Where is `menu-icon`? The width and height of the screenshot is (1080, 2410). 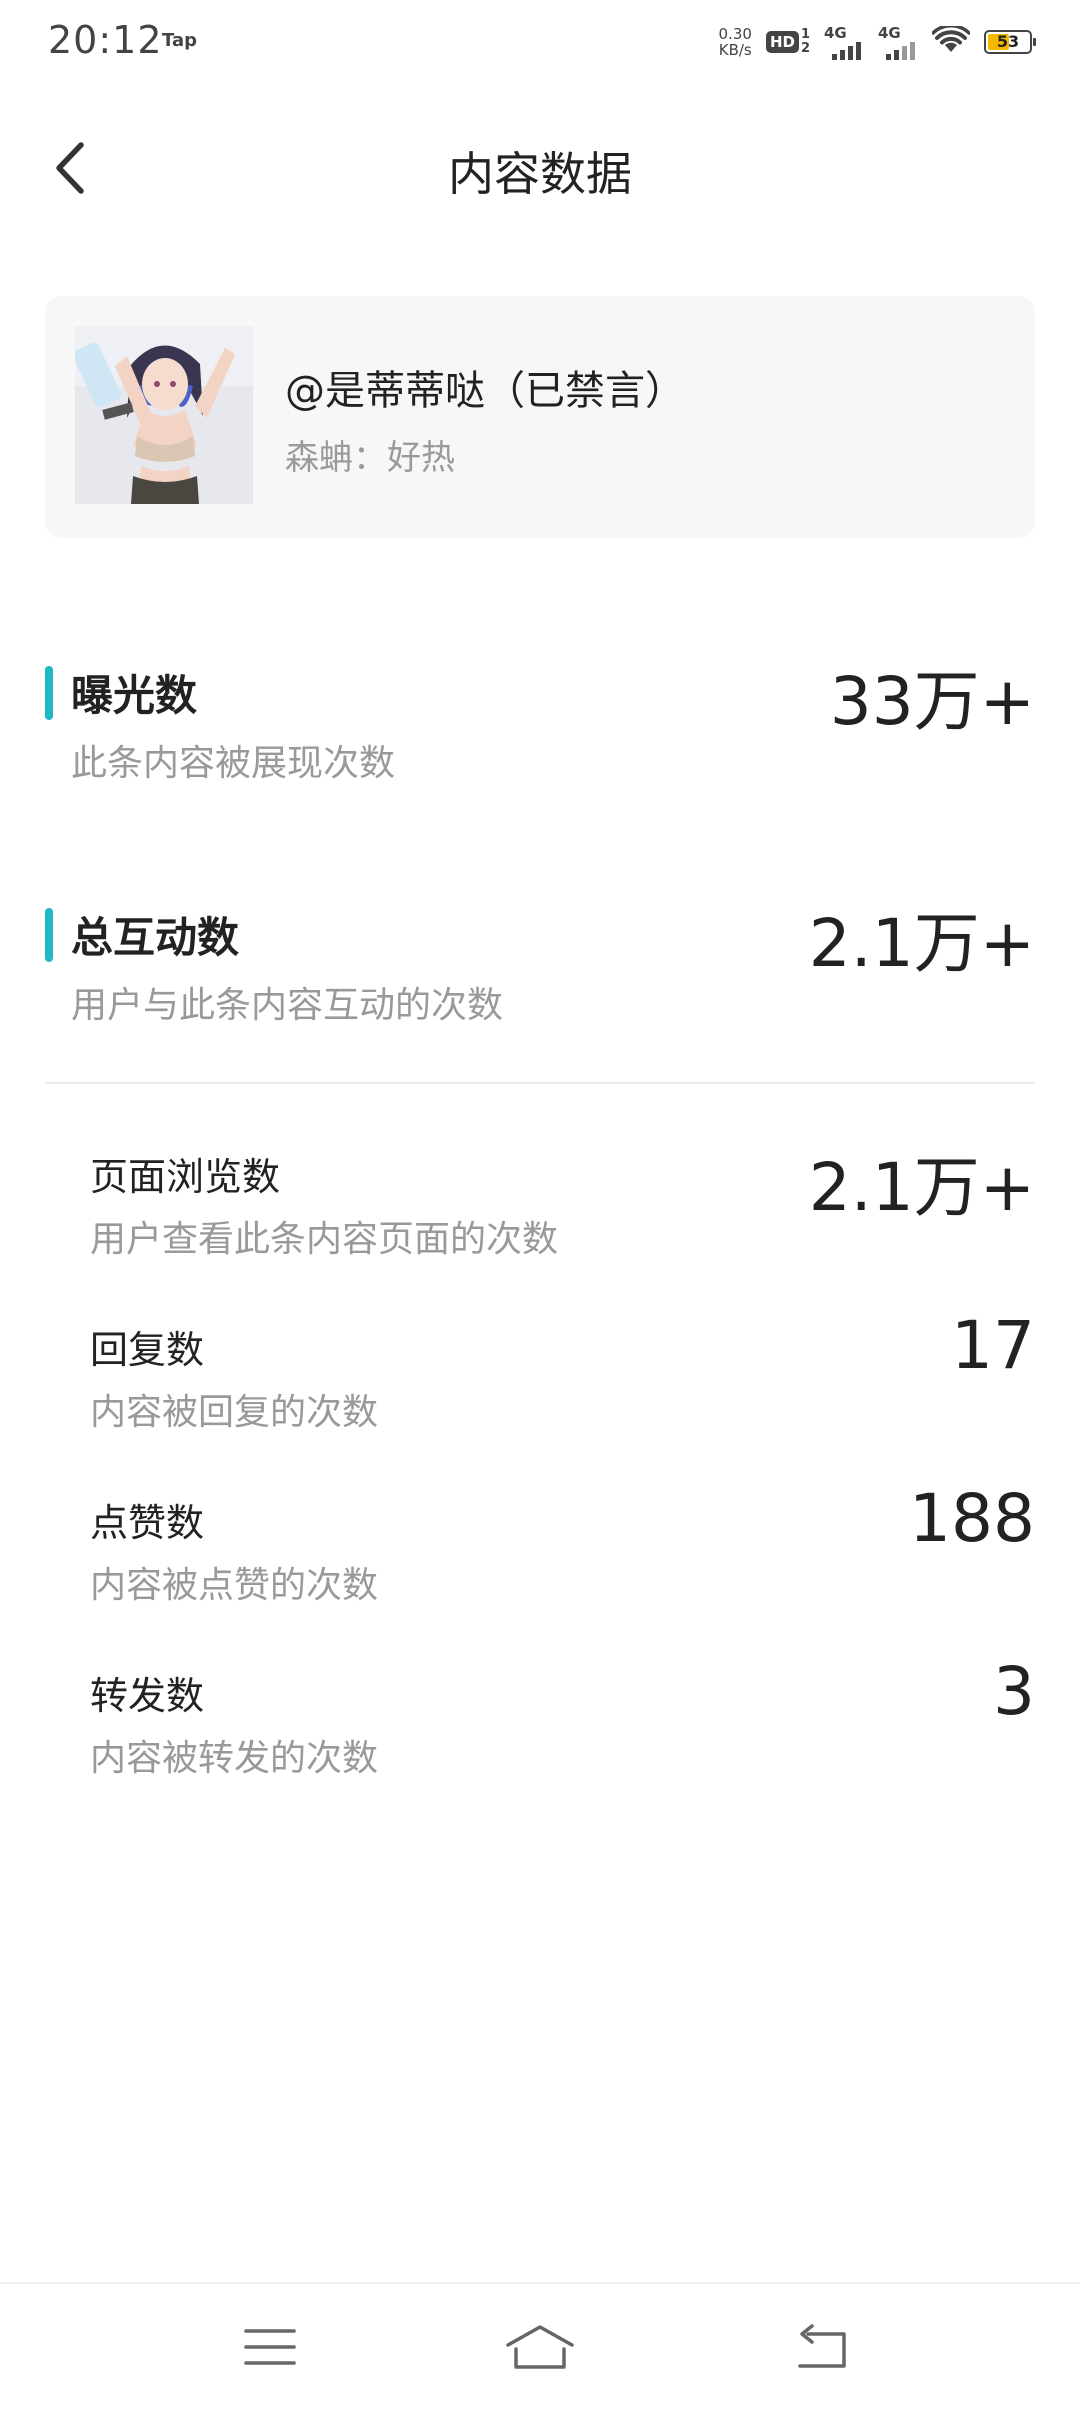 menu-icon is located at coordinates (270, 2349).